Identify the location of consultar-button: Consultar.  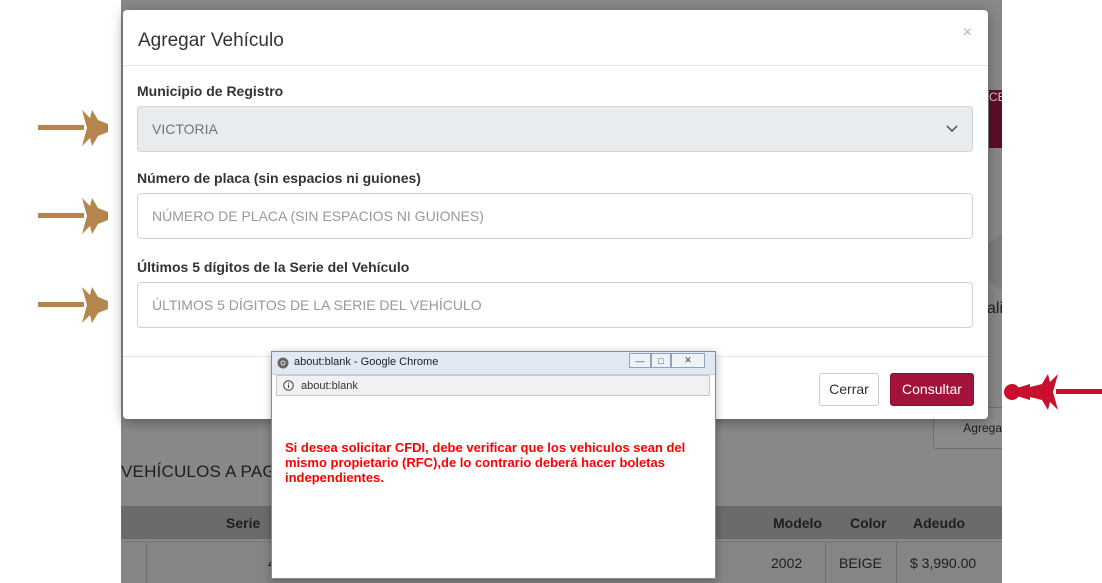
(932, 389).